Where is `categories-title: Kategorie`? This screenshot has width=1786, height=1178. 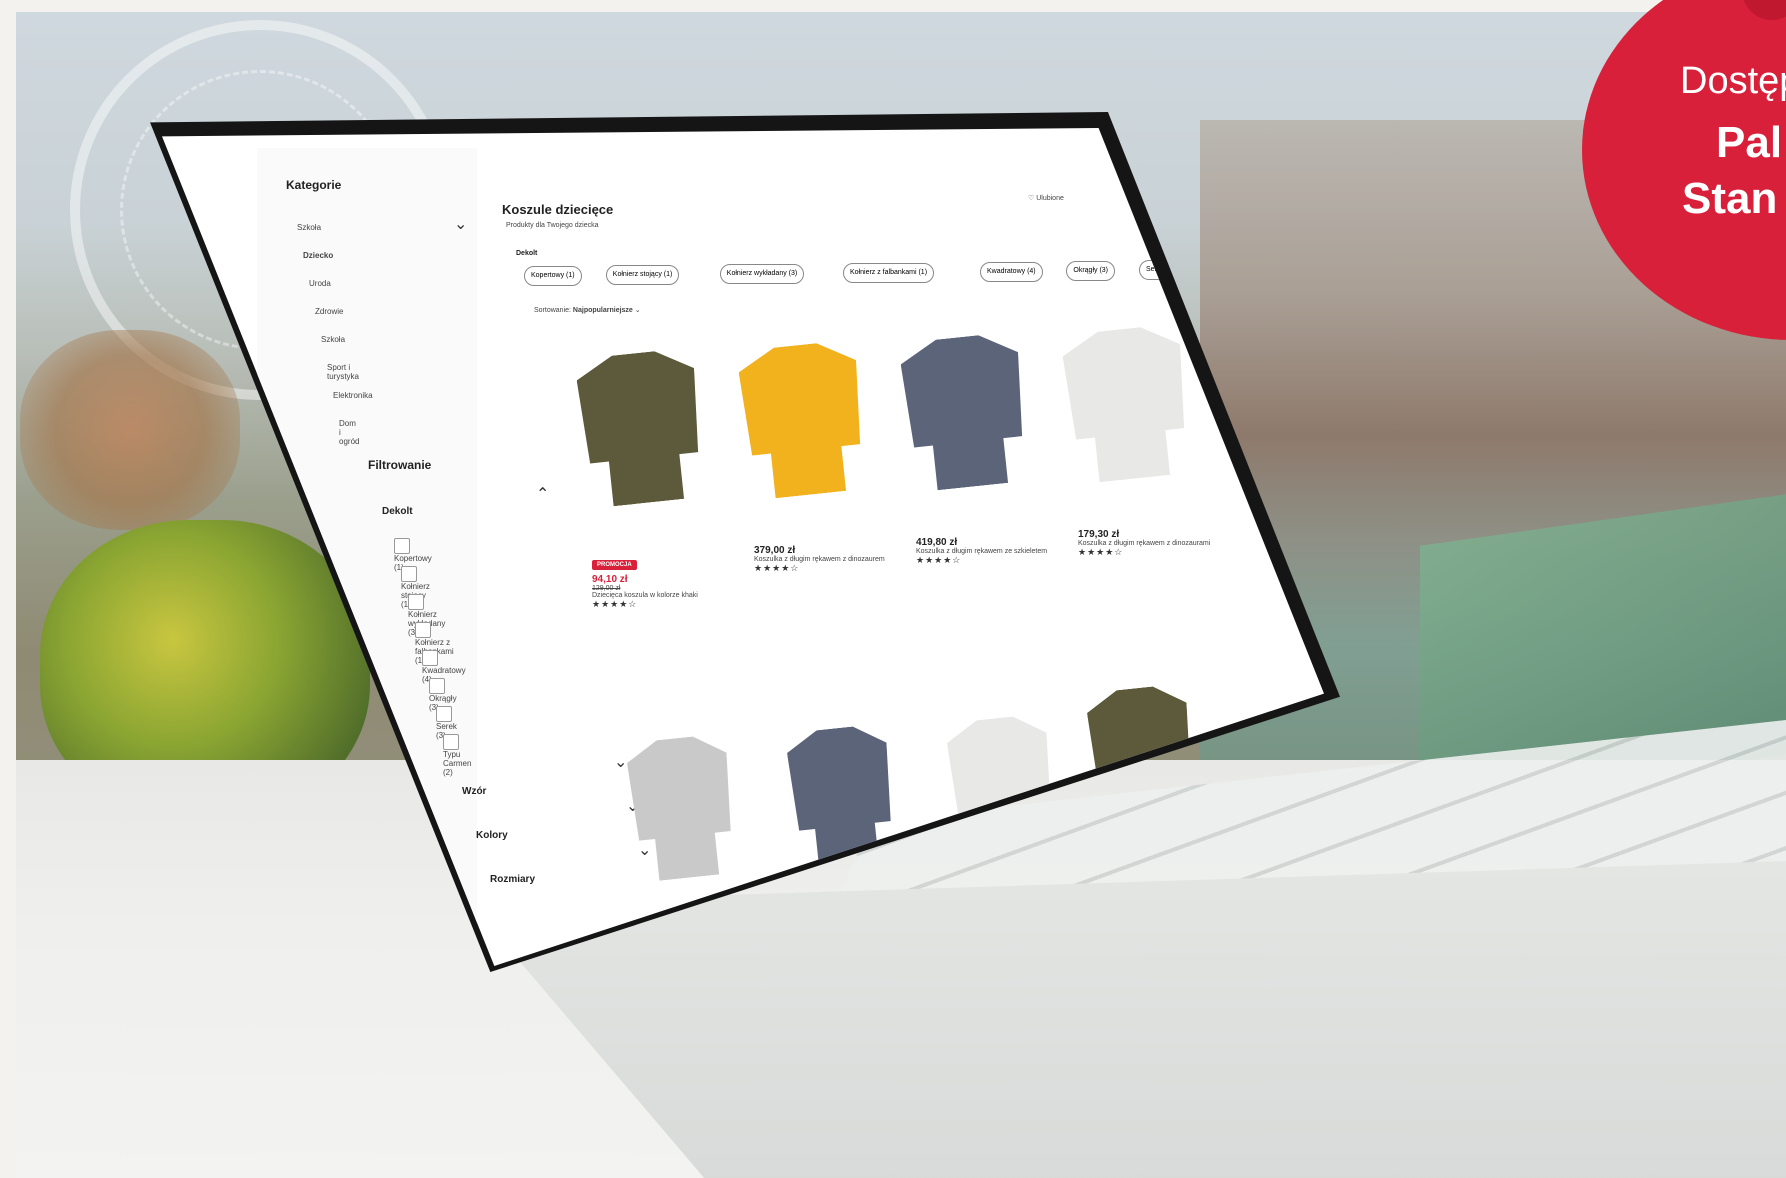
categories-title: Kategorie is located at coordinates (314, 185).